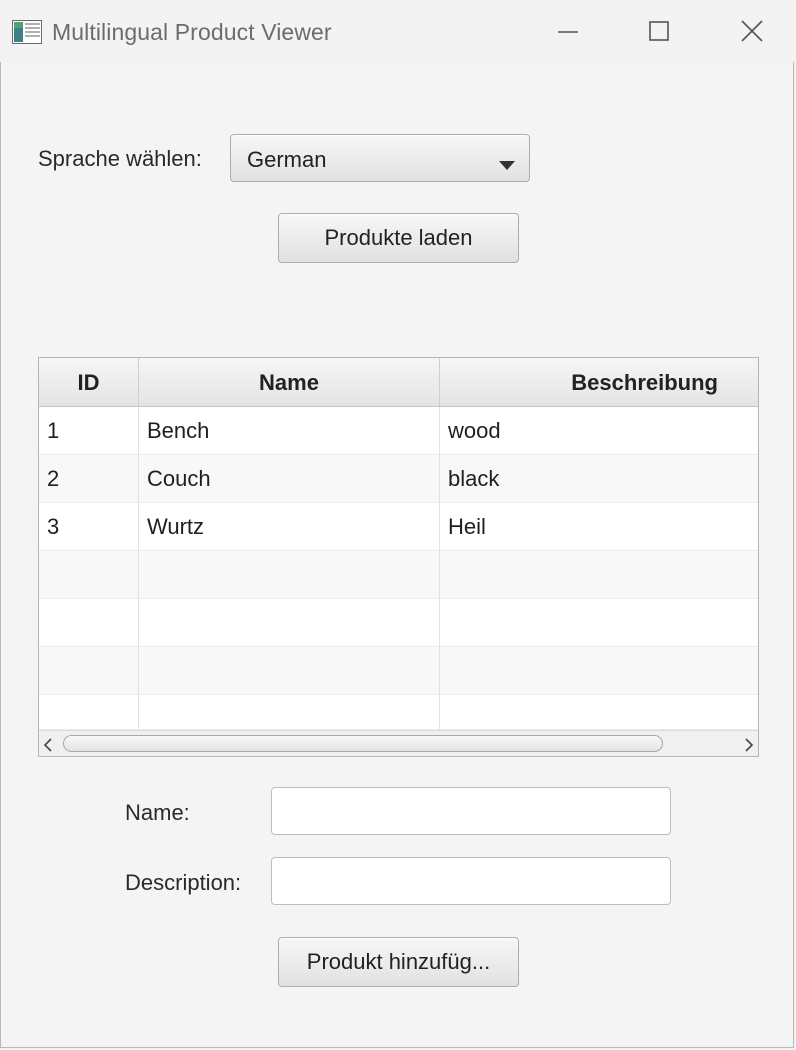 The image size is (796, 1050). Describe the element at coordinates (474, 430) in the screenshot. I see `cell-description: wood` at that location.